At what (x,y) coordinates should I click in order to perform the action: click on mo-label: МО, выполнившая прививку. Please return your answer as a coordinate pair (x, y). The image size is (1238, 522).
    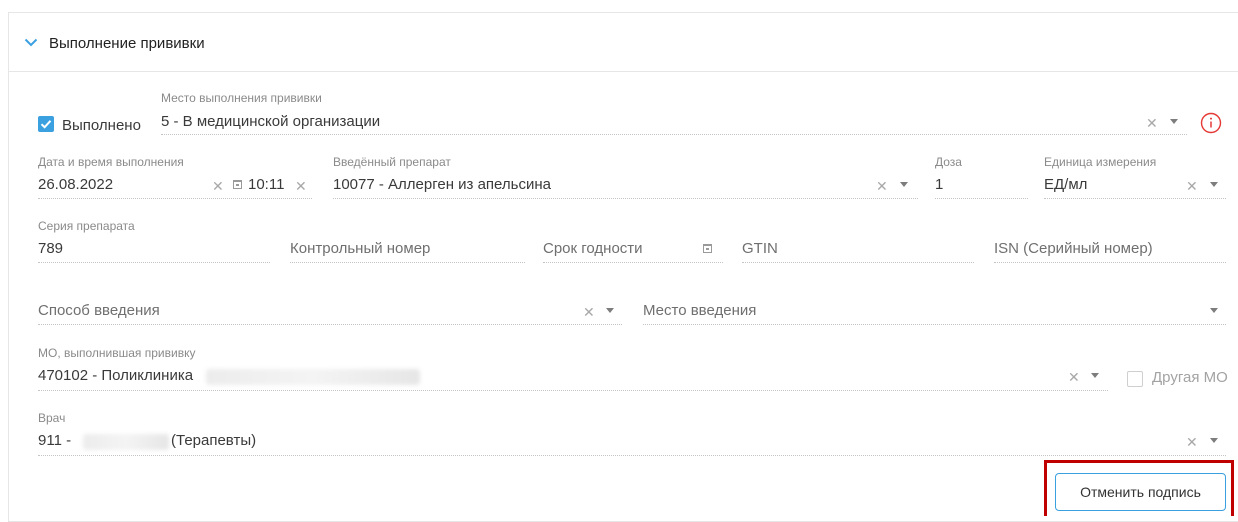
    Looking at the image, I should click on (117, 353).